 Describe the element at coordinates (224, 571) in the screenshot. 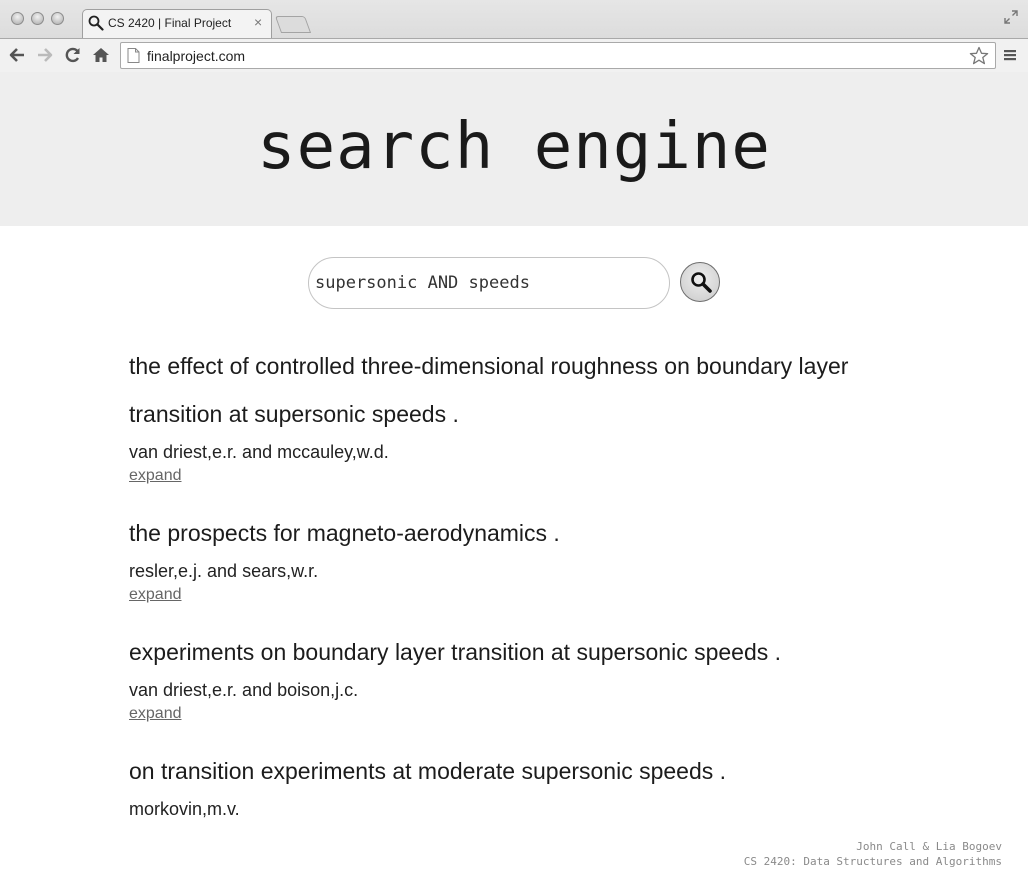

I see `result-authors: resler,e.j. and sears,w.r.` at that location.